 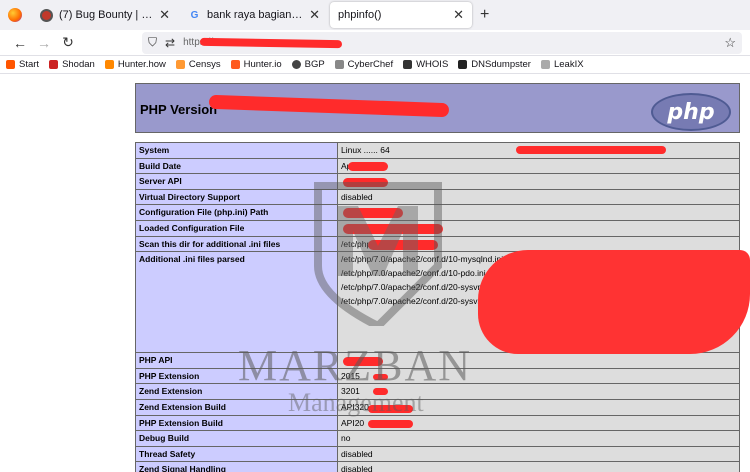 I want to click on row-key: System, so click(x=236, y=150).